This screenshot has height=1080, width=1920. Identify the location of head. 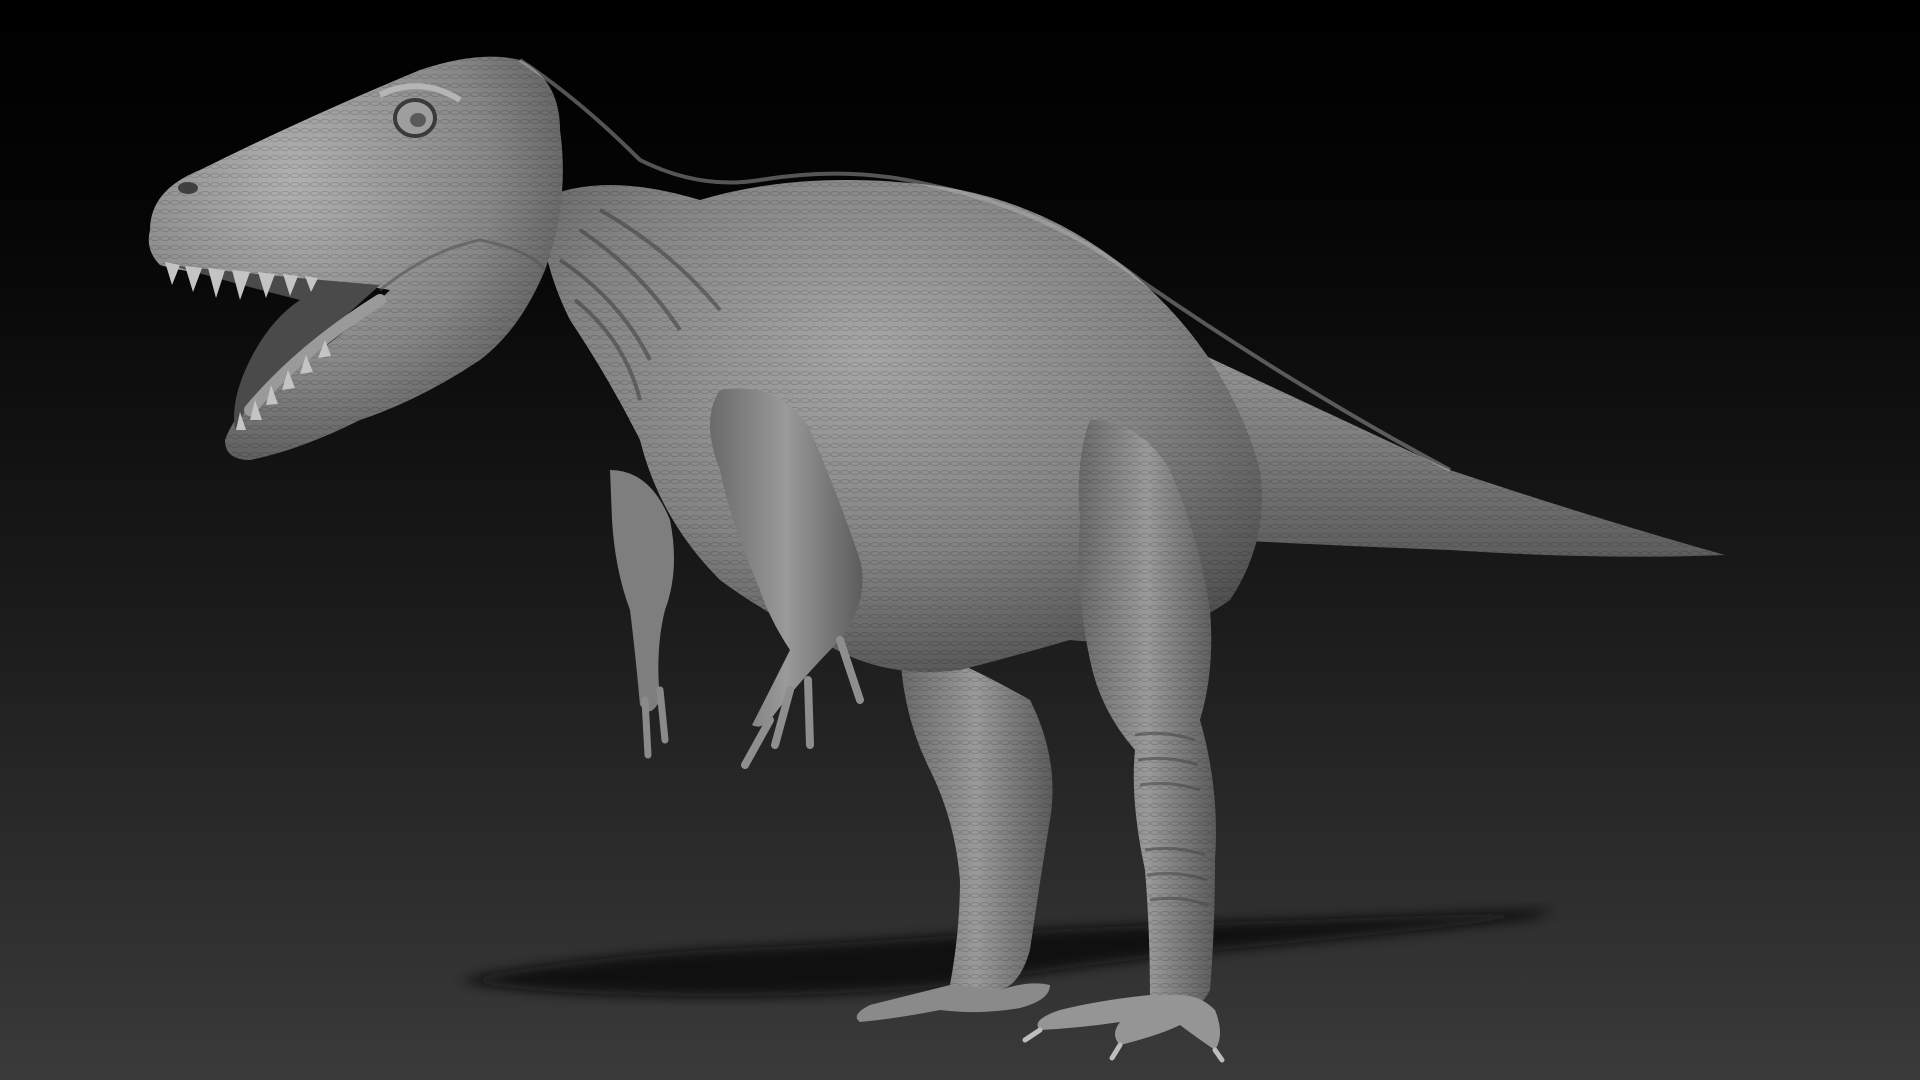
(355, 258).